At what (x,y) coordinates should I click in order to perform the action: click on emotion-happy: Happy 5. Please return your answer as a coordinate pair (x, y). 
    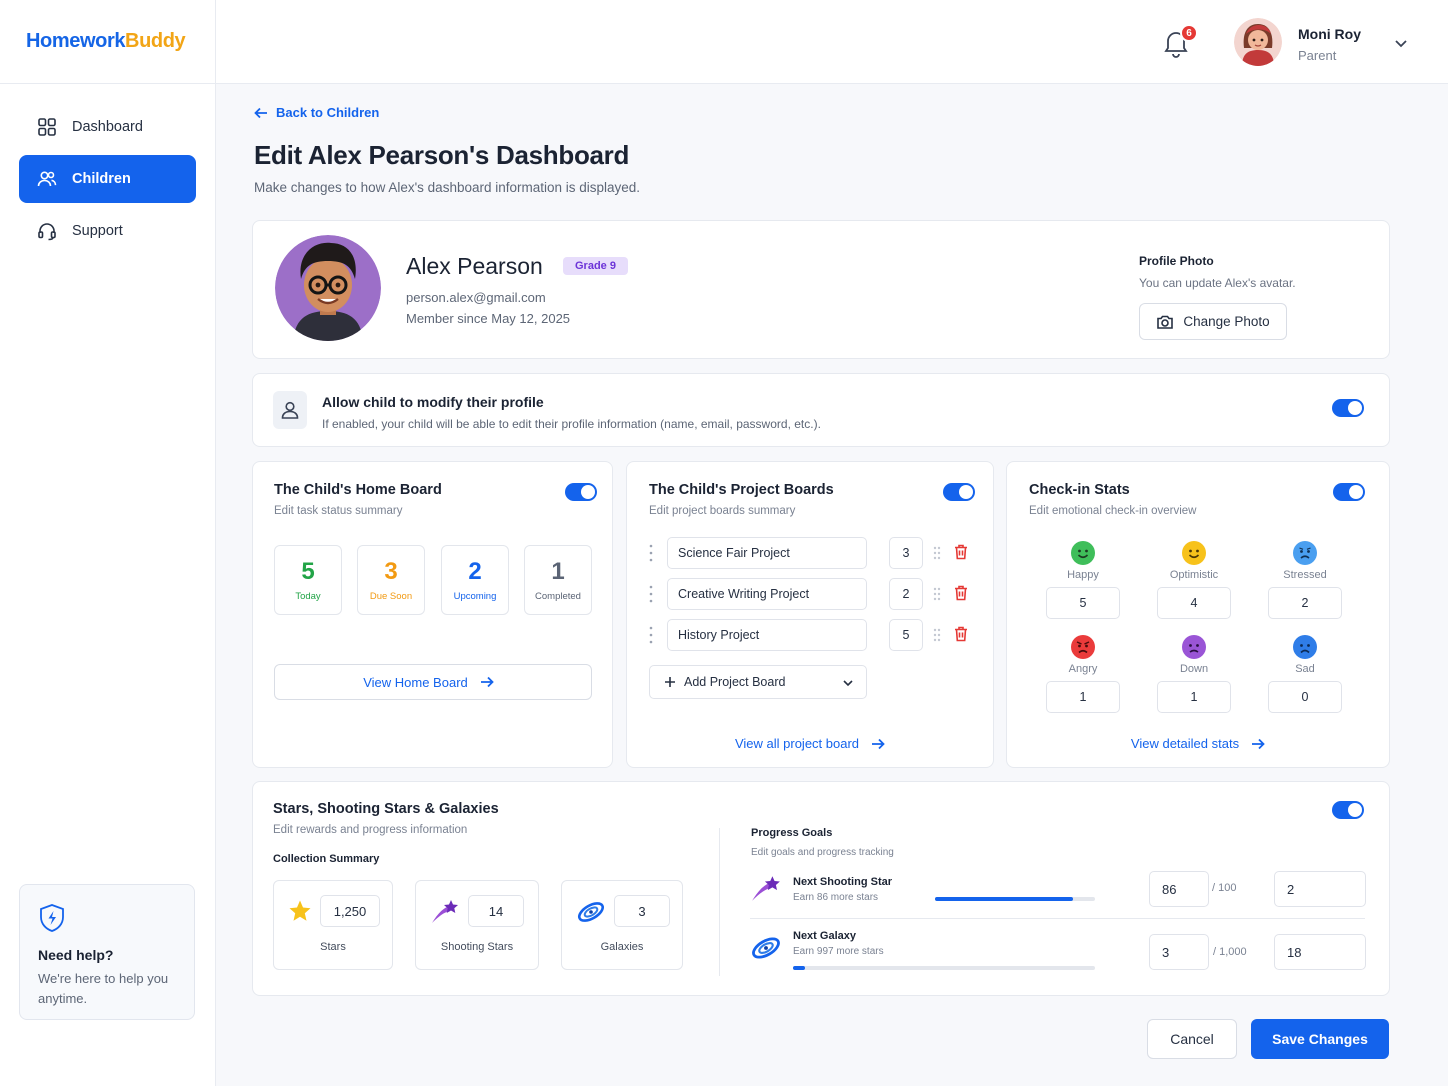
    Looking at the image, I should click on (1083, 580).